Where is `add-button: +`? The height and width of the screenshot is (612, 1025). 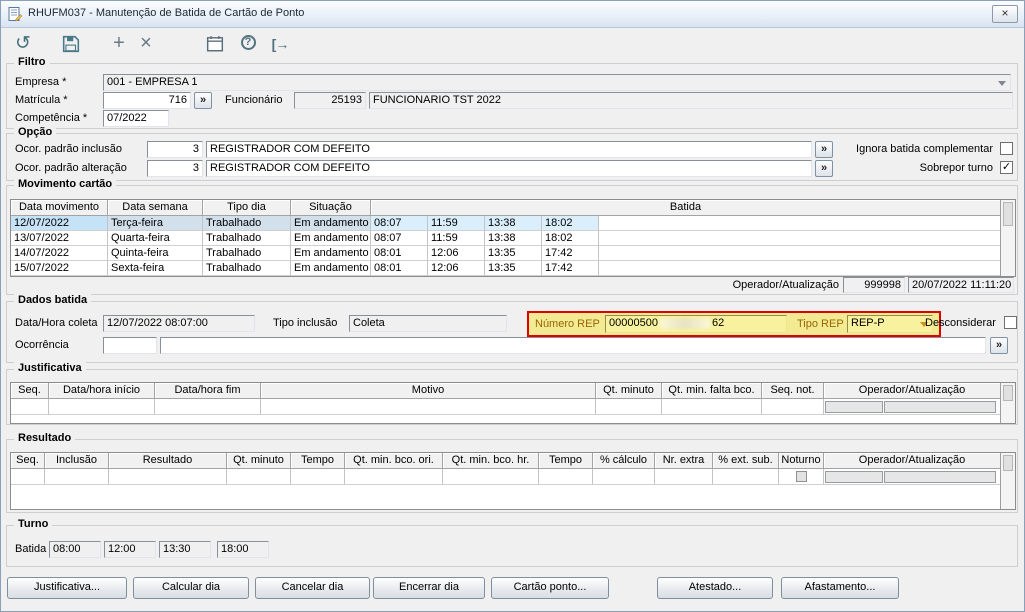 add-button: + is located at coordinates (119, 44).